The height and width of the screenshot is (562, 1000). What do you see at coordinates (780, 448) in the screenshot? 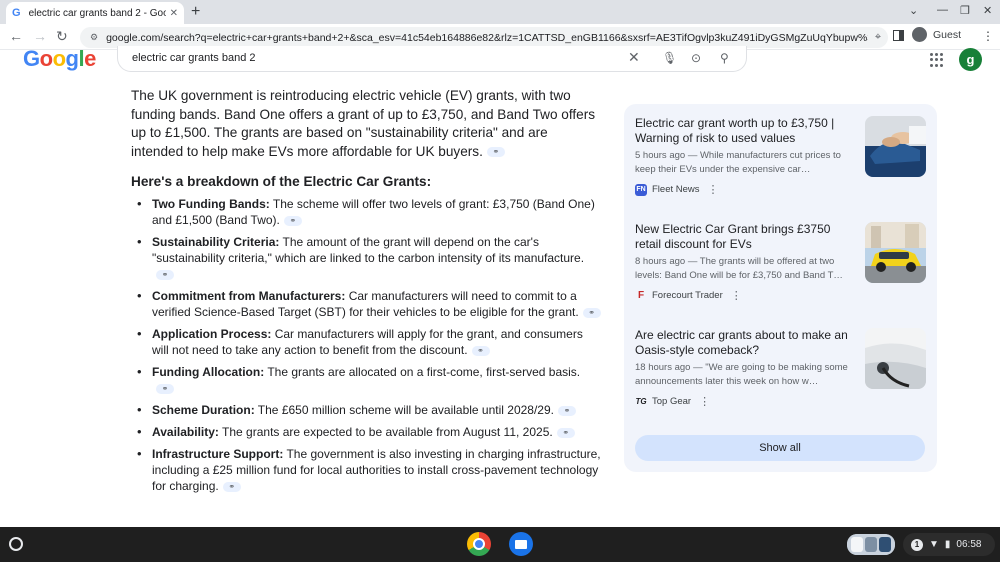
I see `show-all-button: Show all` at bounding box center [780, 448].